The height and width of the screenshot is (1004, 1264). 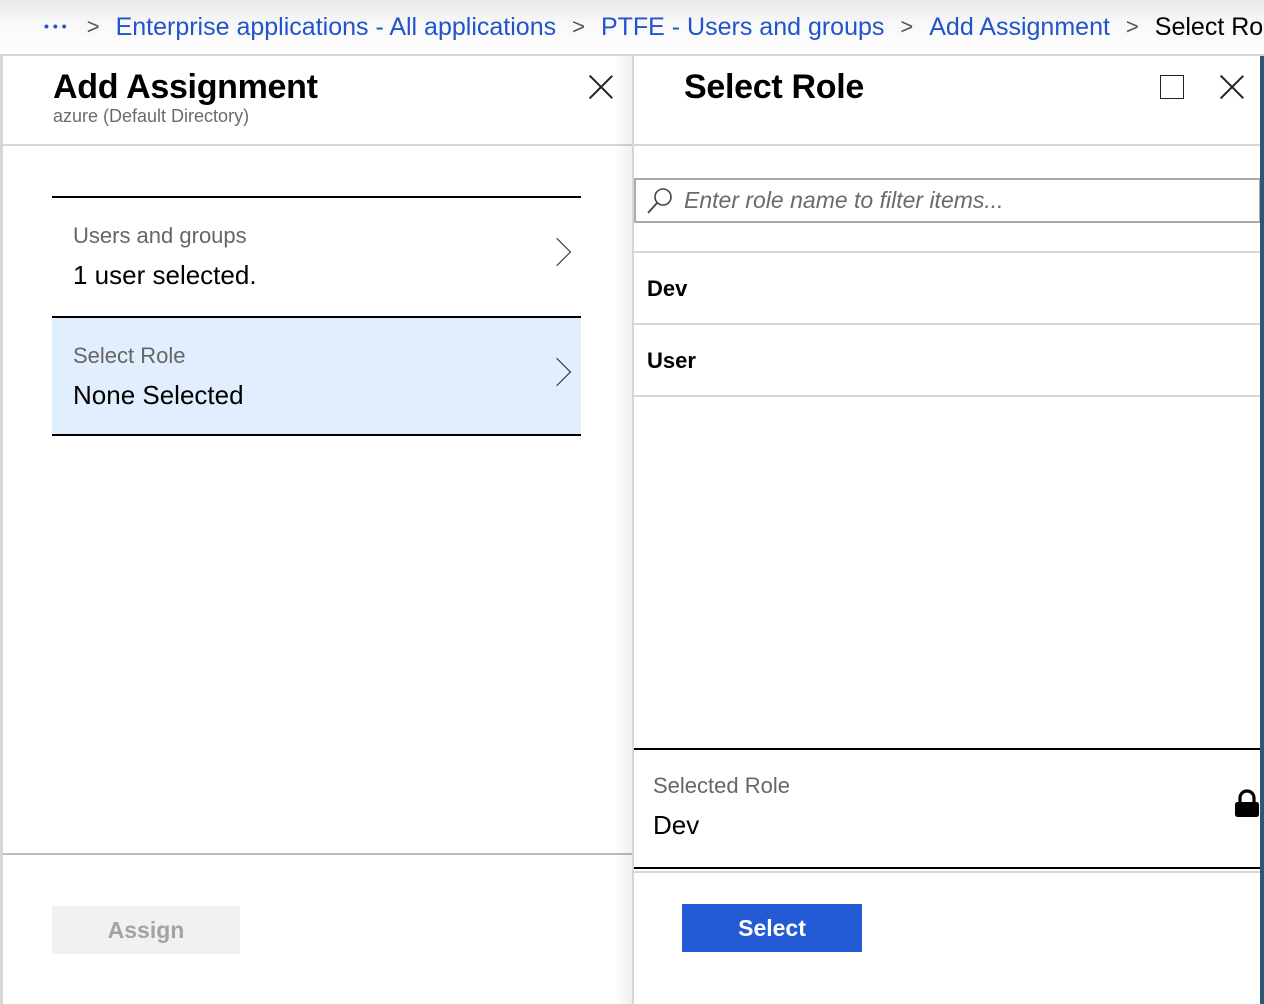 I want to click on maximize-icon, so click(x=1172, y=87).